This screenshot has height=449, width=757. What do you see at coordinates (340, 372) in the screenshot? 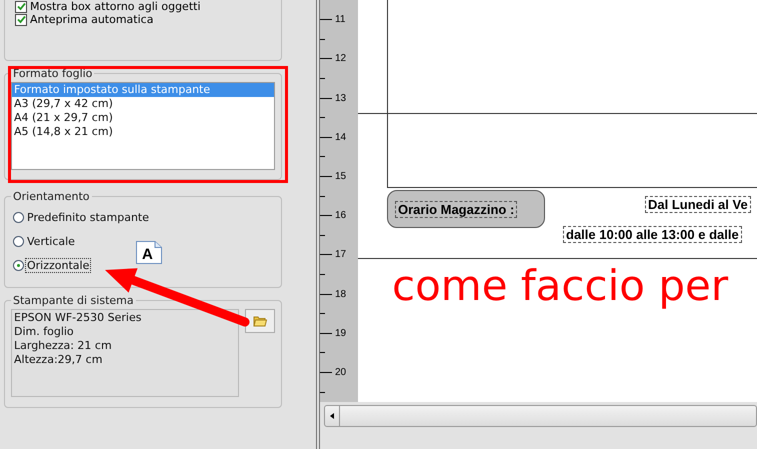
I see `ruler-number: 20` at bounding box center [340, 372].